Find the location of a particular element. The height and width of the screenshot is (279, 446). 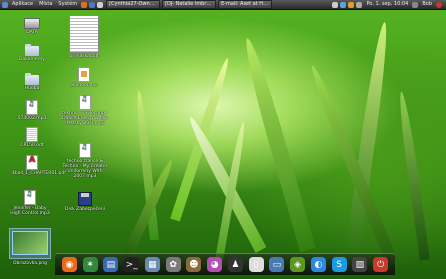

desktop-icon-odt: CP150.odt is located at coordinates (32, 137).